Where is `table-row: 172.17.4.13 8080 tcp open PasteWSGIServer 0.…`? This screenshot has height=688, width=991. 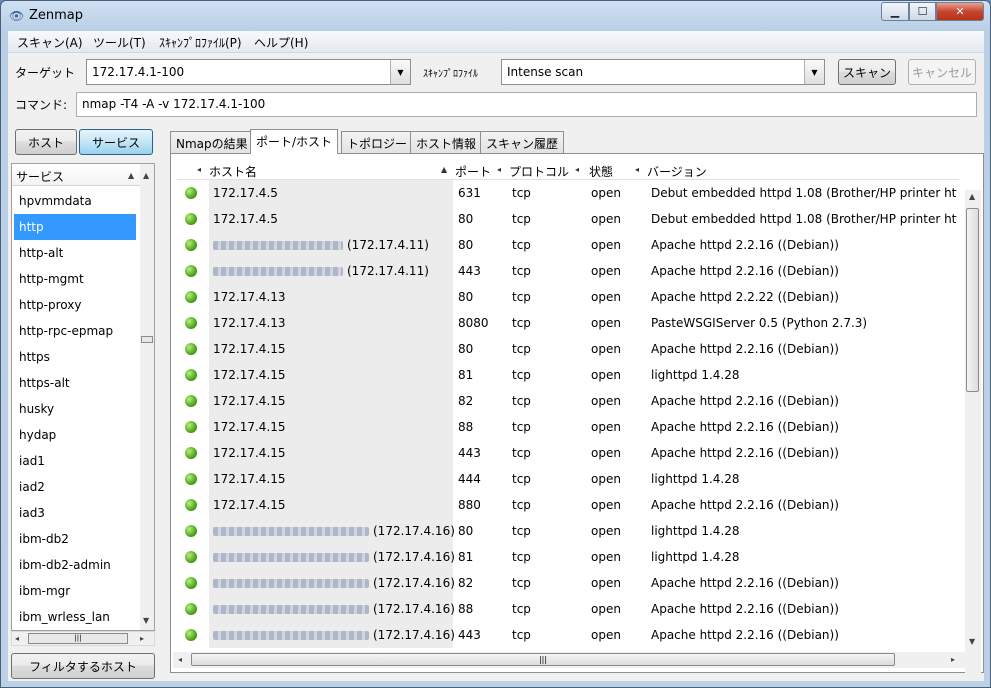 table-row: 172.17.4.13 8080 tcp open PasteWSGIServer 0.… is located at coordinates (568, 323).